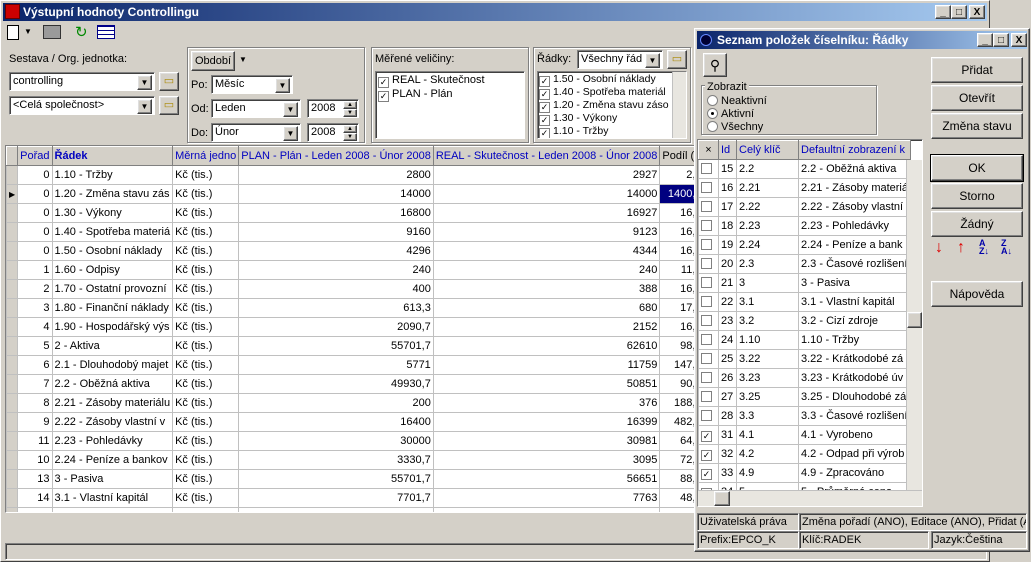 Image resolution: width=1031 pixels, height=562 pixels. What do you see at coordinates (82, 81) in the screenshot?
I see `sestava-select: controlling ▼` at bounding box center [82, 81].